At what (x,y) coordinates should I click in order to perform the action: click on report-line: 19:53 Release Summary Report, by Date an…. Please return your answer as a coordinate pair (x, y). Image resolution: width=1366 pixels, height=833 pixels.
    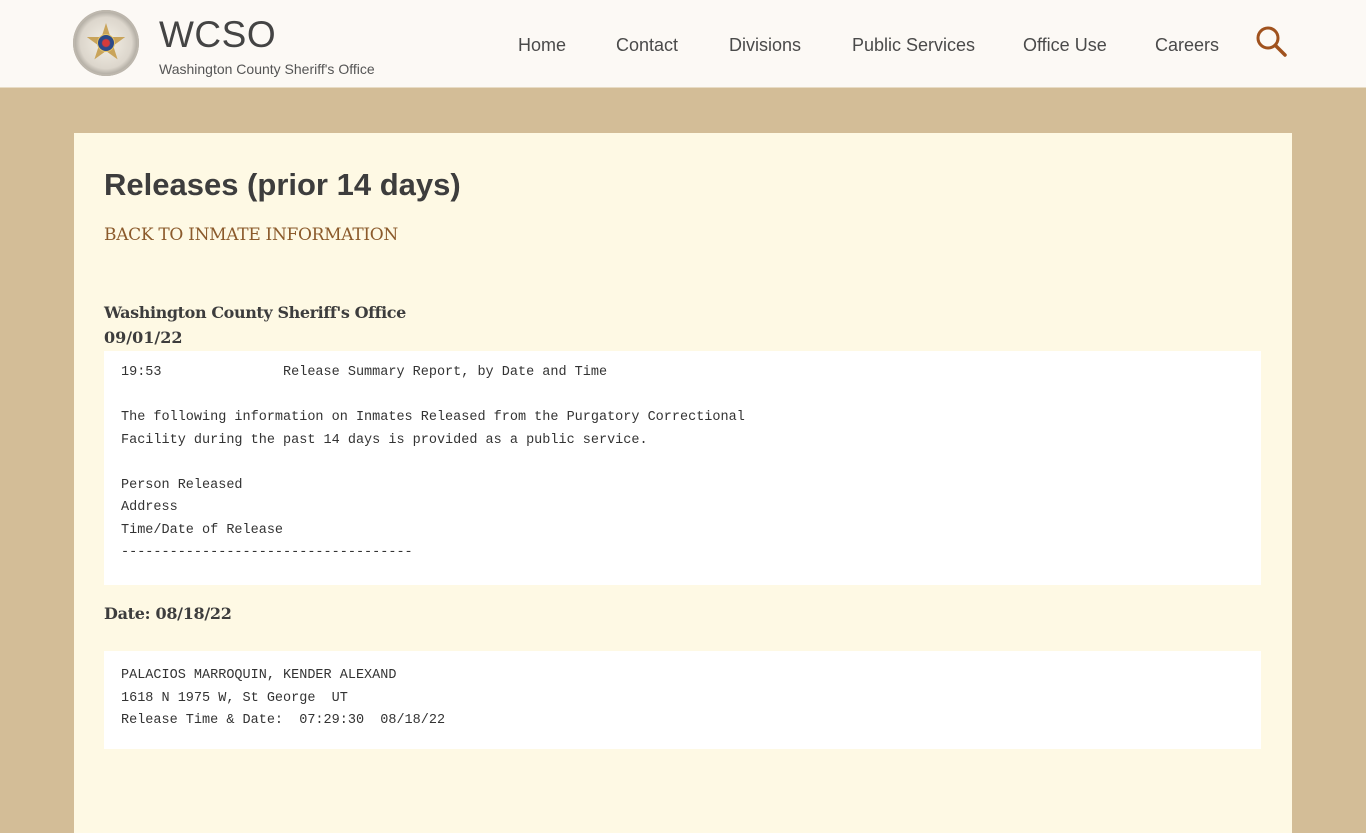
    Looking at the image, I should click on (364, 372).